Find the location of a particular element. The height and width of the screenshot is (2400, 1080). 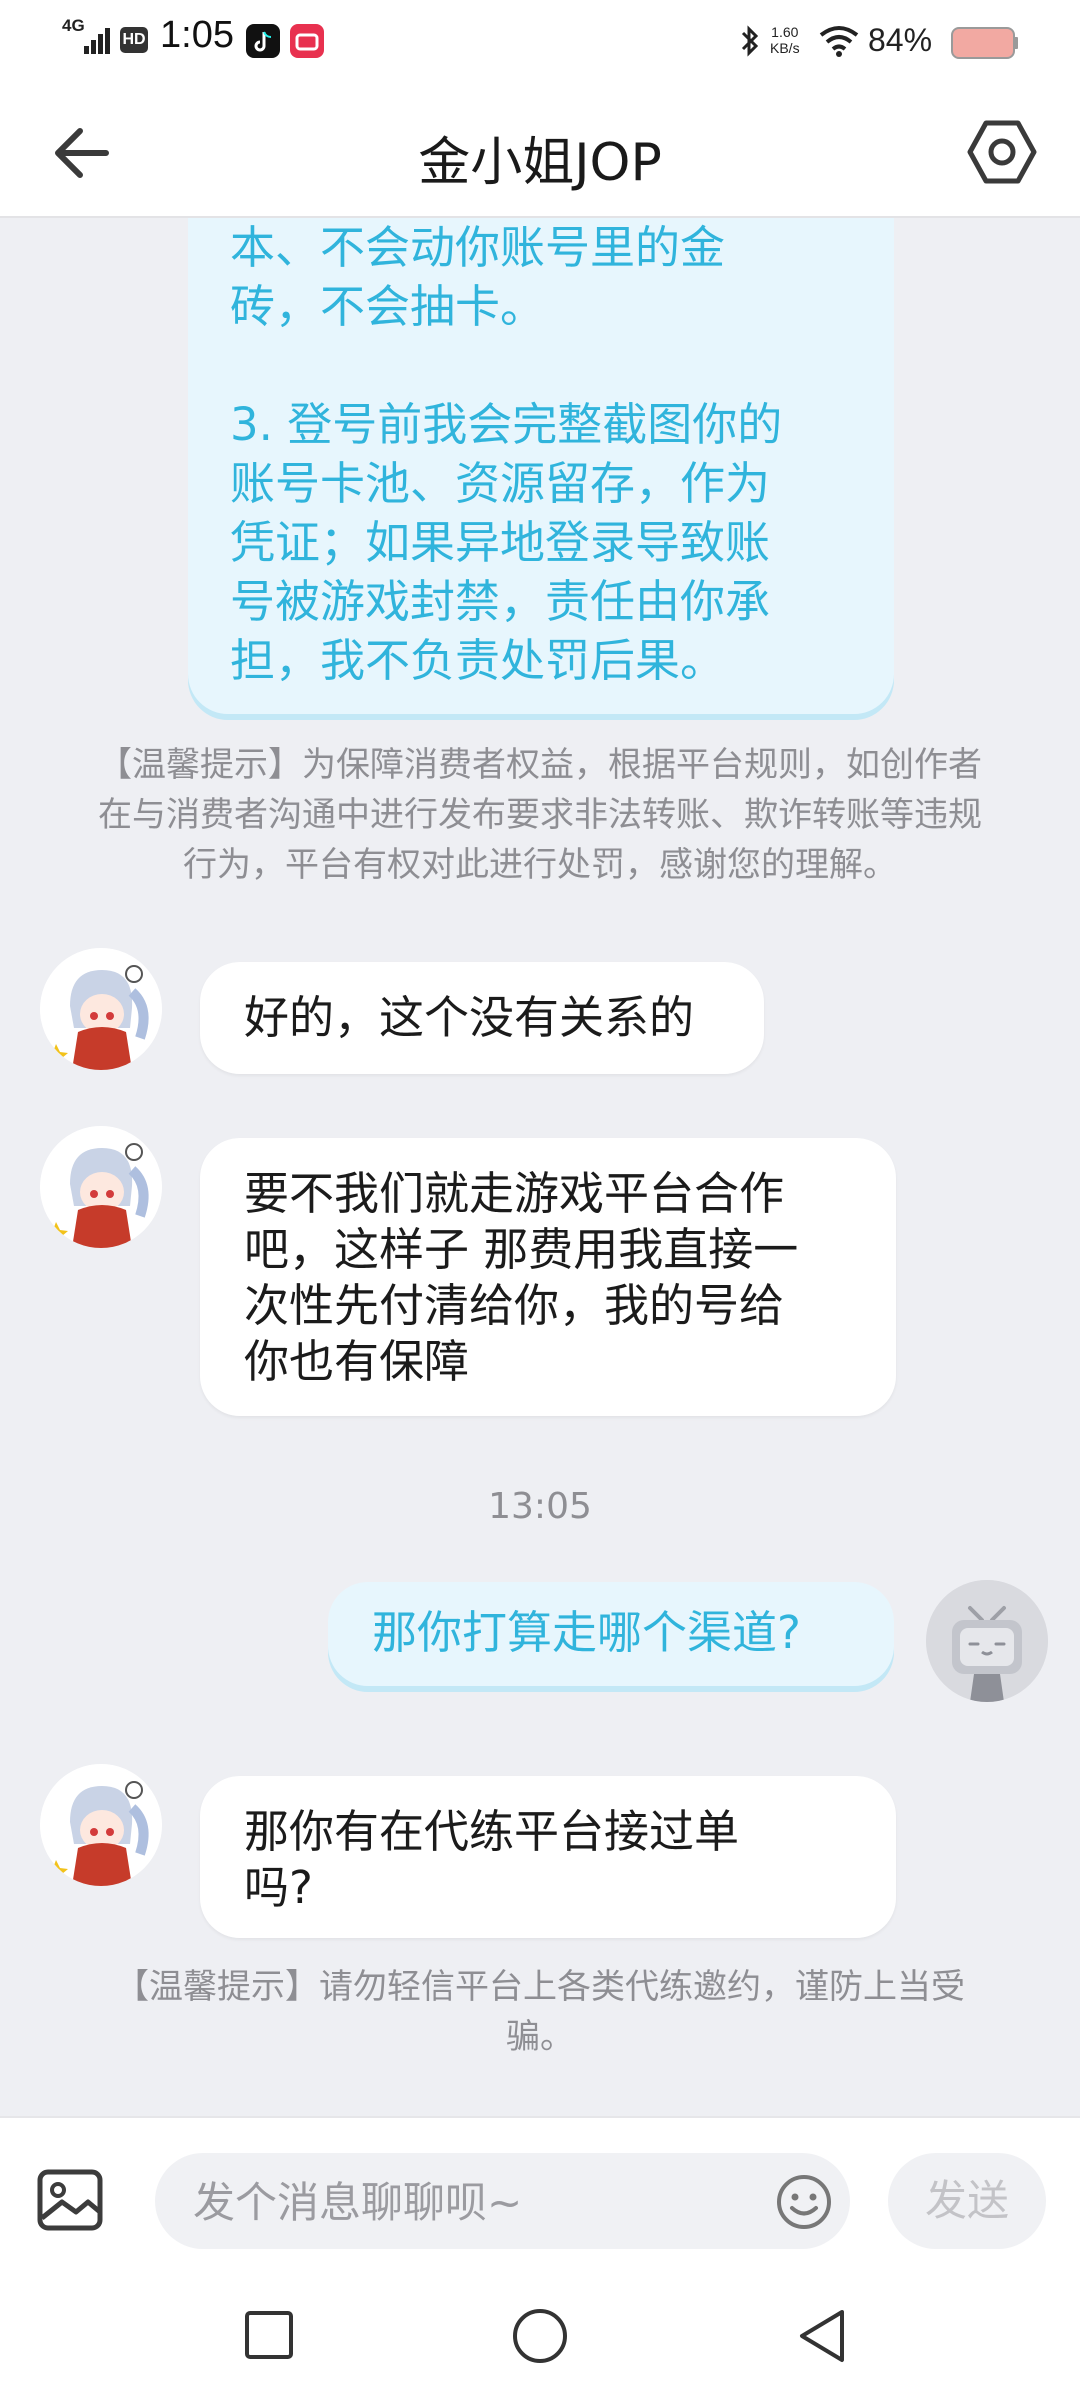

home-button is located at coordinates (540, 2336).